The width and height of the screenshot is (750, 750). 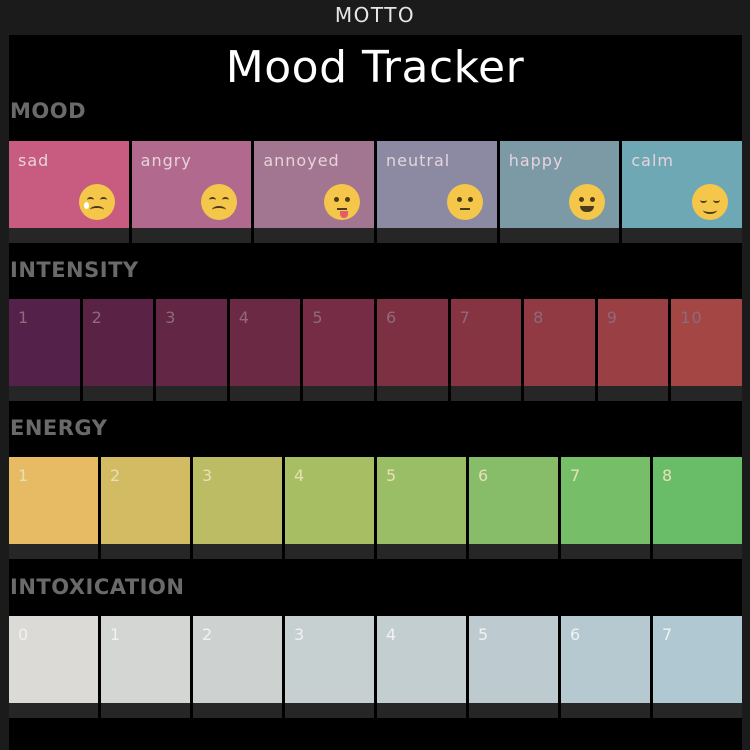 I want to click on intensity-option-2: 2, so click(x=118, y=350).